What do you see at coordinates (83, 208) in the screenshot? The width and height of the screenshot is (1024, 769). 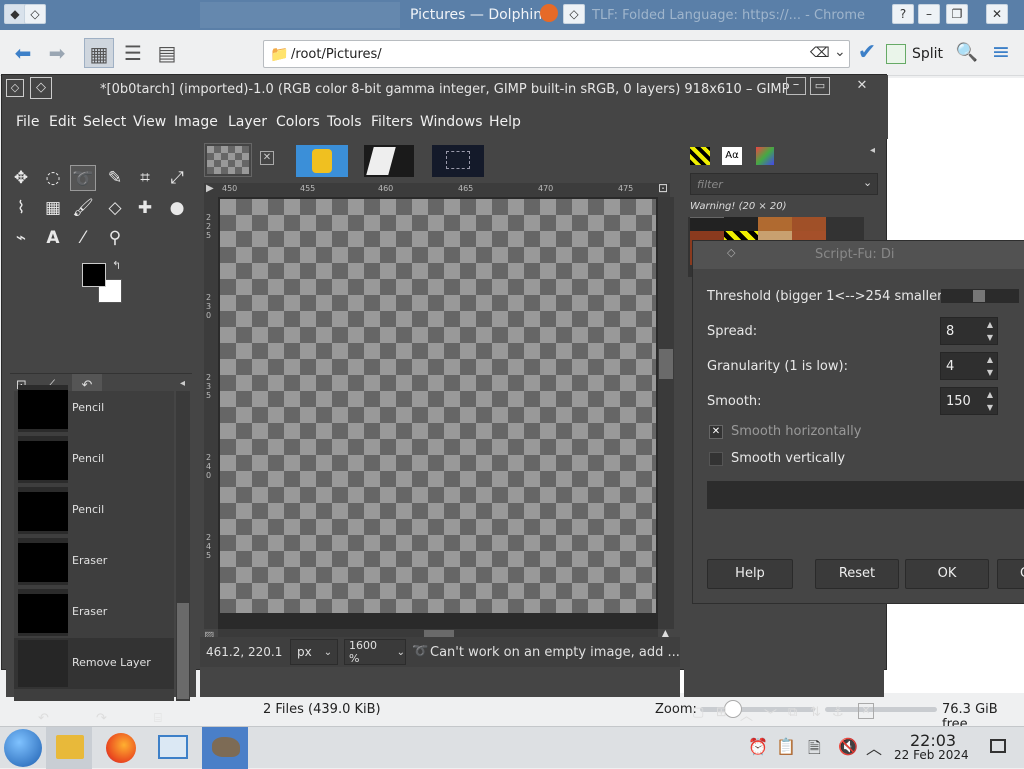 I see `paint-icon: 🖌` at bounding box center [83, 208].